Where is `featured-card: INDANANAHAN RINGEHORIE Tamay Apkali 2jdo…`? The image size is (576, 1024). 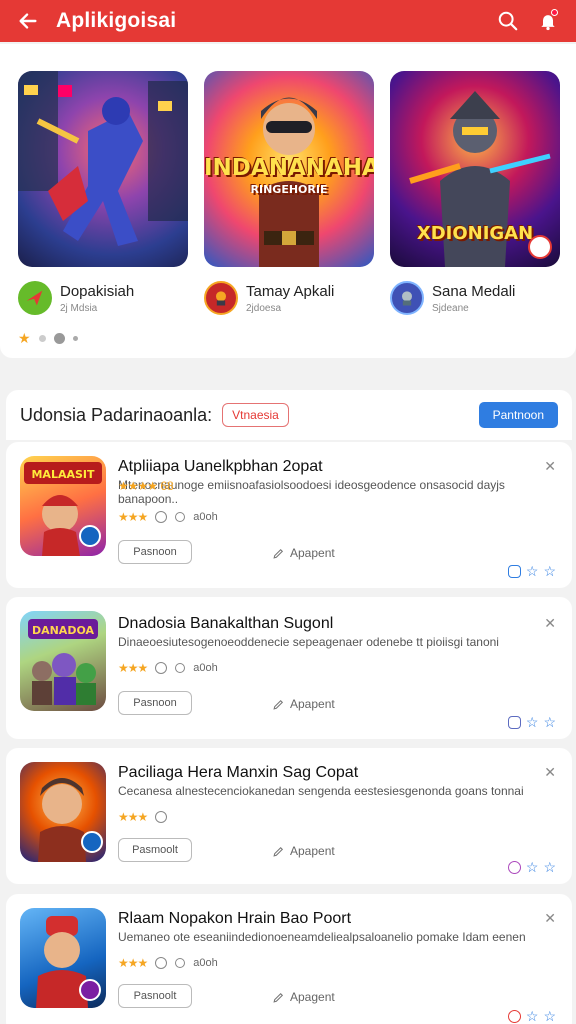
featured-card: INDANANAHAN RINGEHORIE Tamay Apkali 2jdo… is located at coordinates (289, 193).